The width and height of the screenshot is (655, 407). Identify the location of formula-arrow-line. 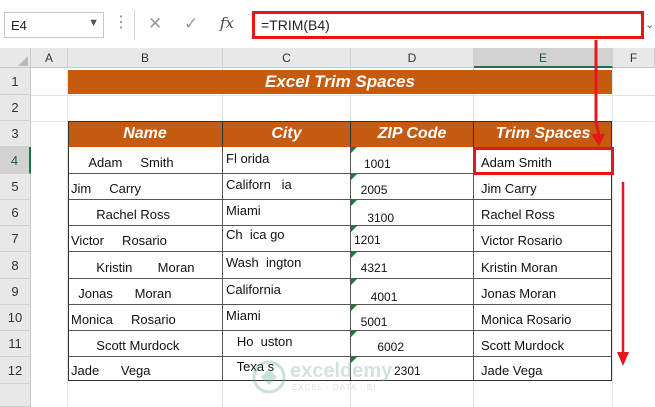
(598, 90).